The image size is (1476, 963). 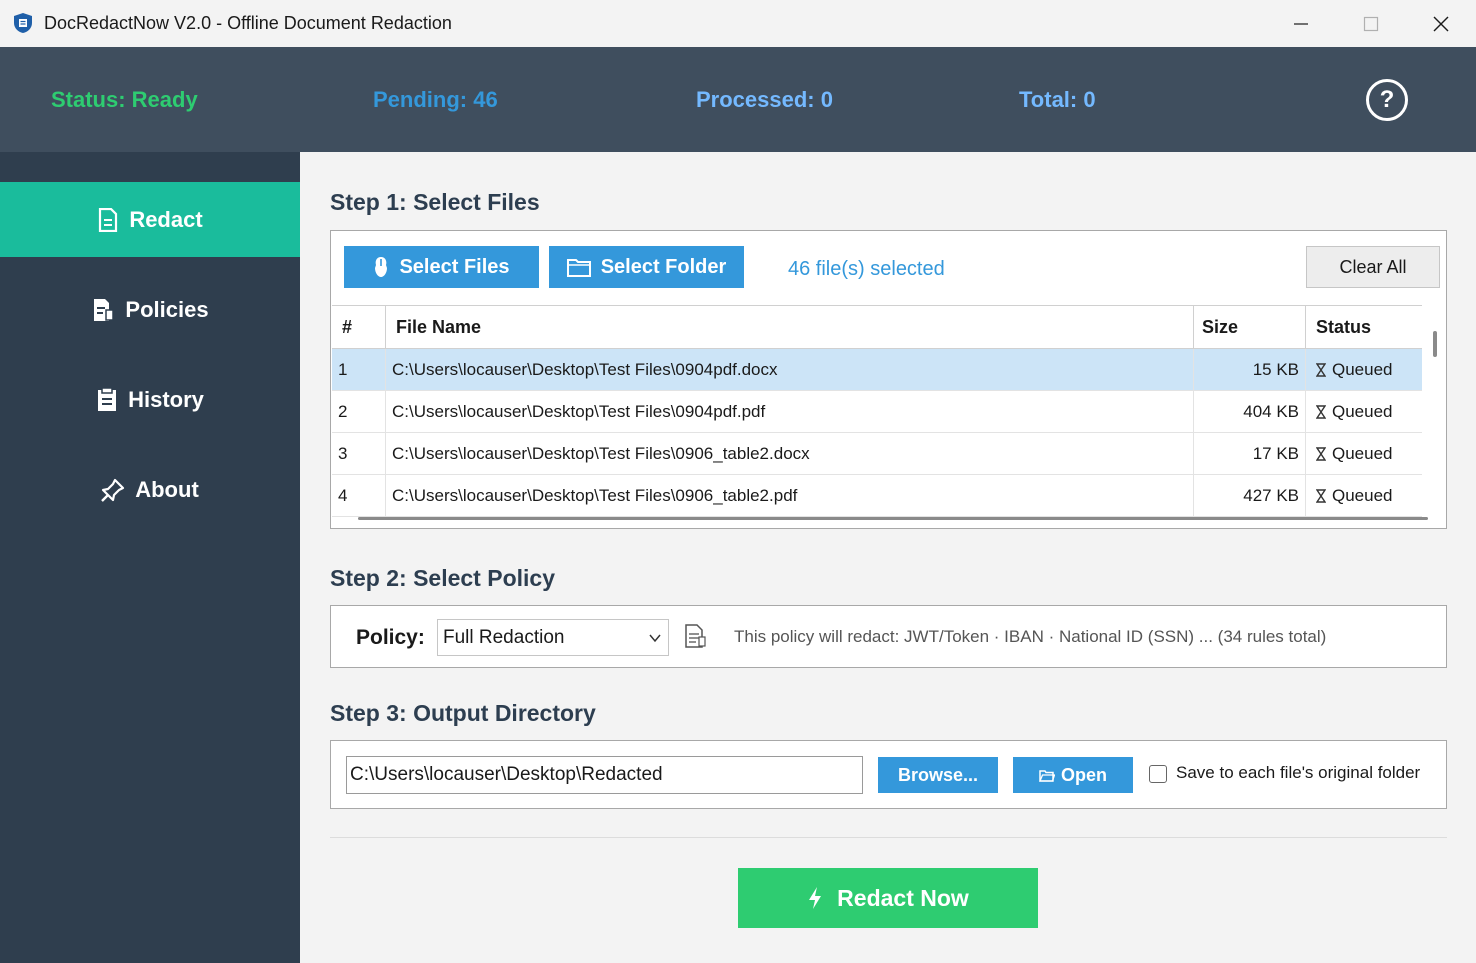 What do you see at coordinates (1373, 267) in the screenshot?
I see `clear-all-button: Clear All` at bounding box center [1373, 267].